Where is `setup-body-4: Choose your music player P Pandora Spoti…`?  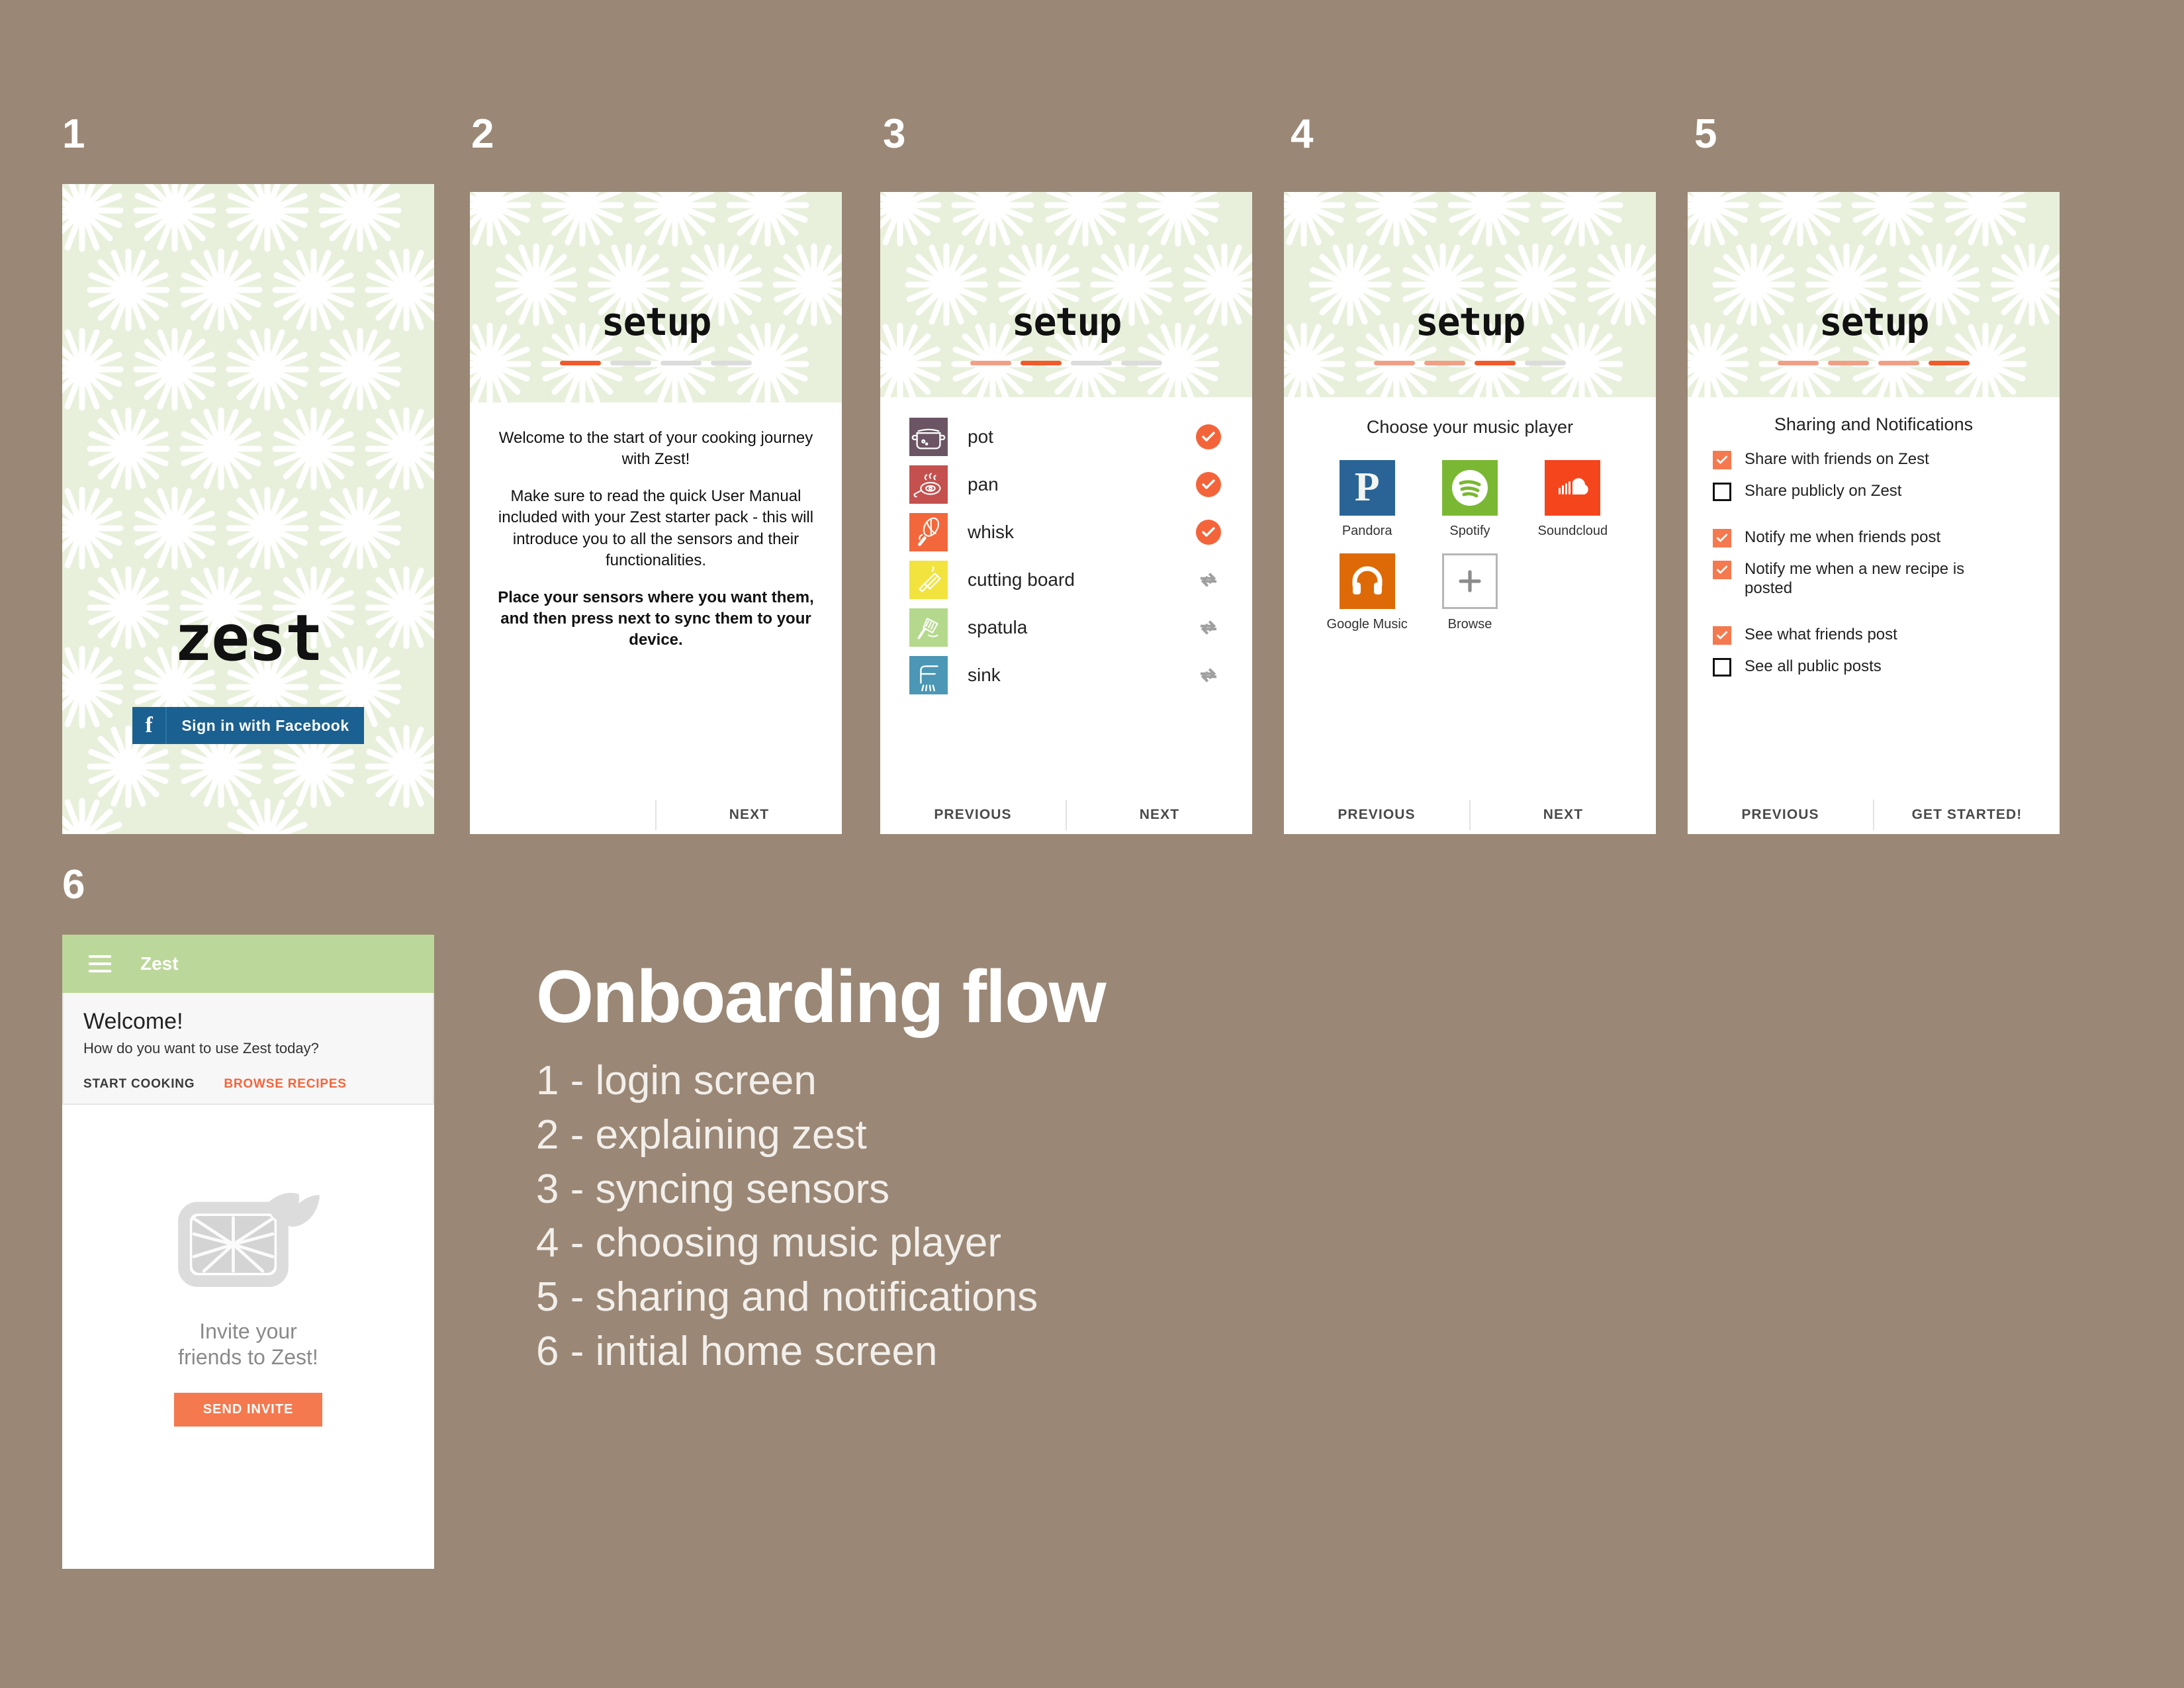 setup-body-4: Choose your music player P Pandora Spoti… is located at coordinates (1470, 615).